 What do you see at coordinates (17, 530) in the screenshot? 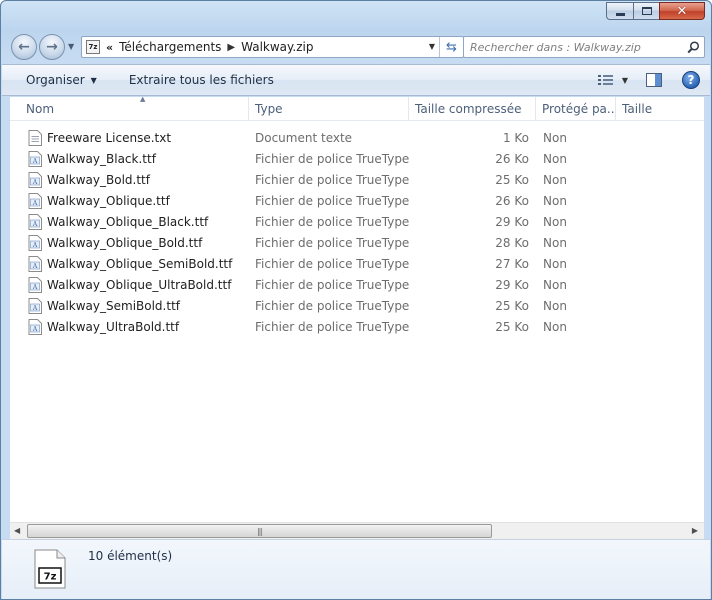
I see `scroll-left-icon: ◀` at bounding box center [17, 530].